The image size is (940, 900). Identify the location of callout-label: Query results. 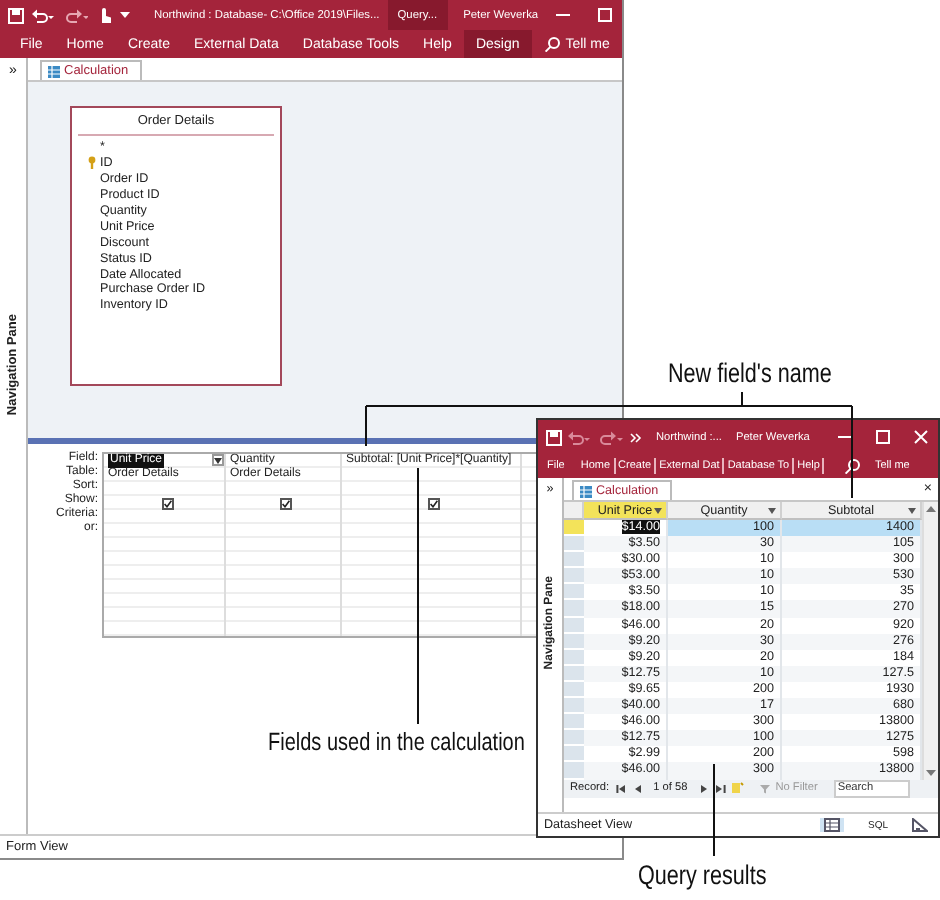
(702, 875).